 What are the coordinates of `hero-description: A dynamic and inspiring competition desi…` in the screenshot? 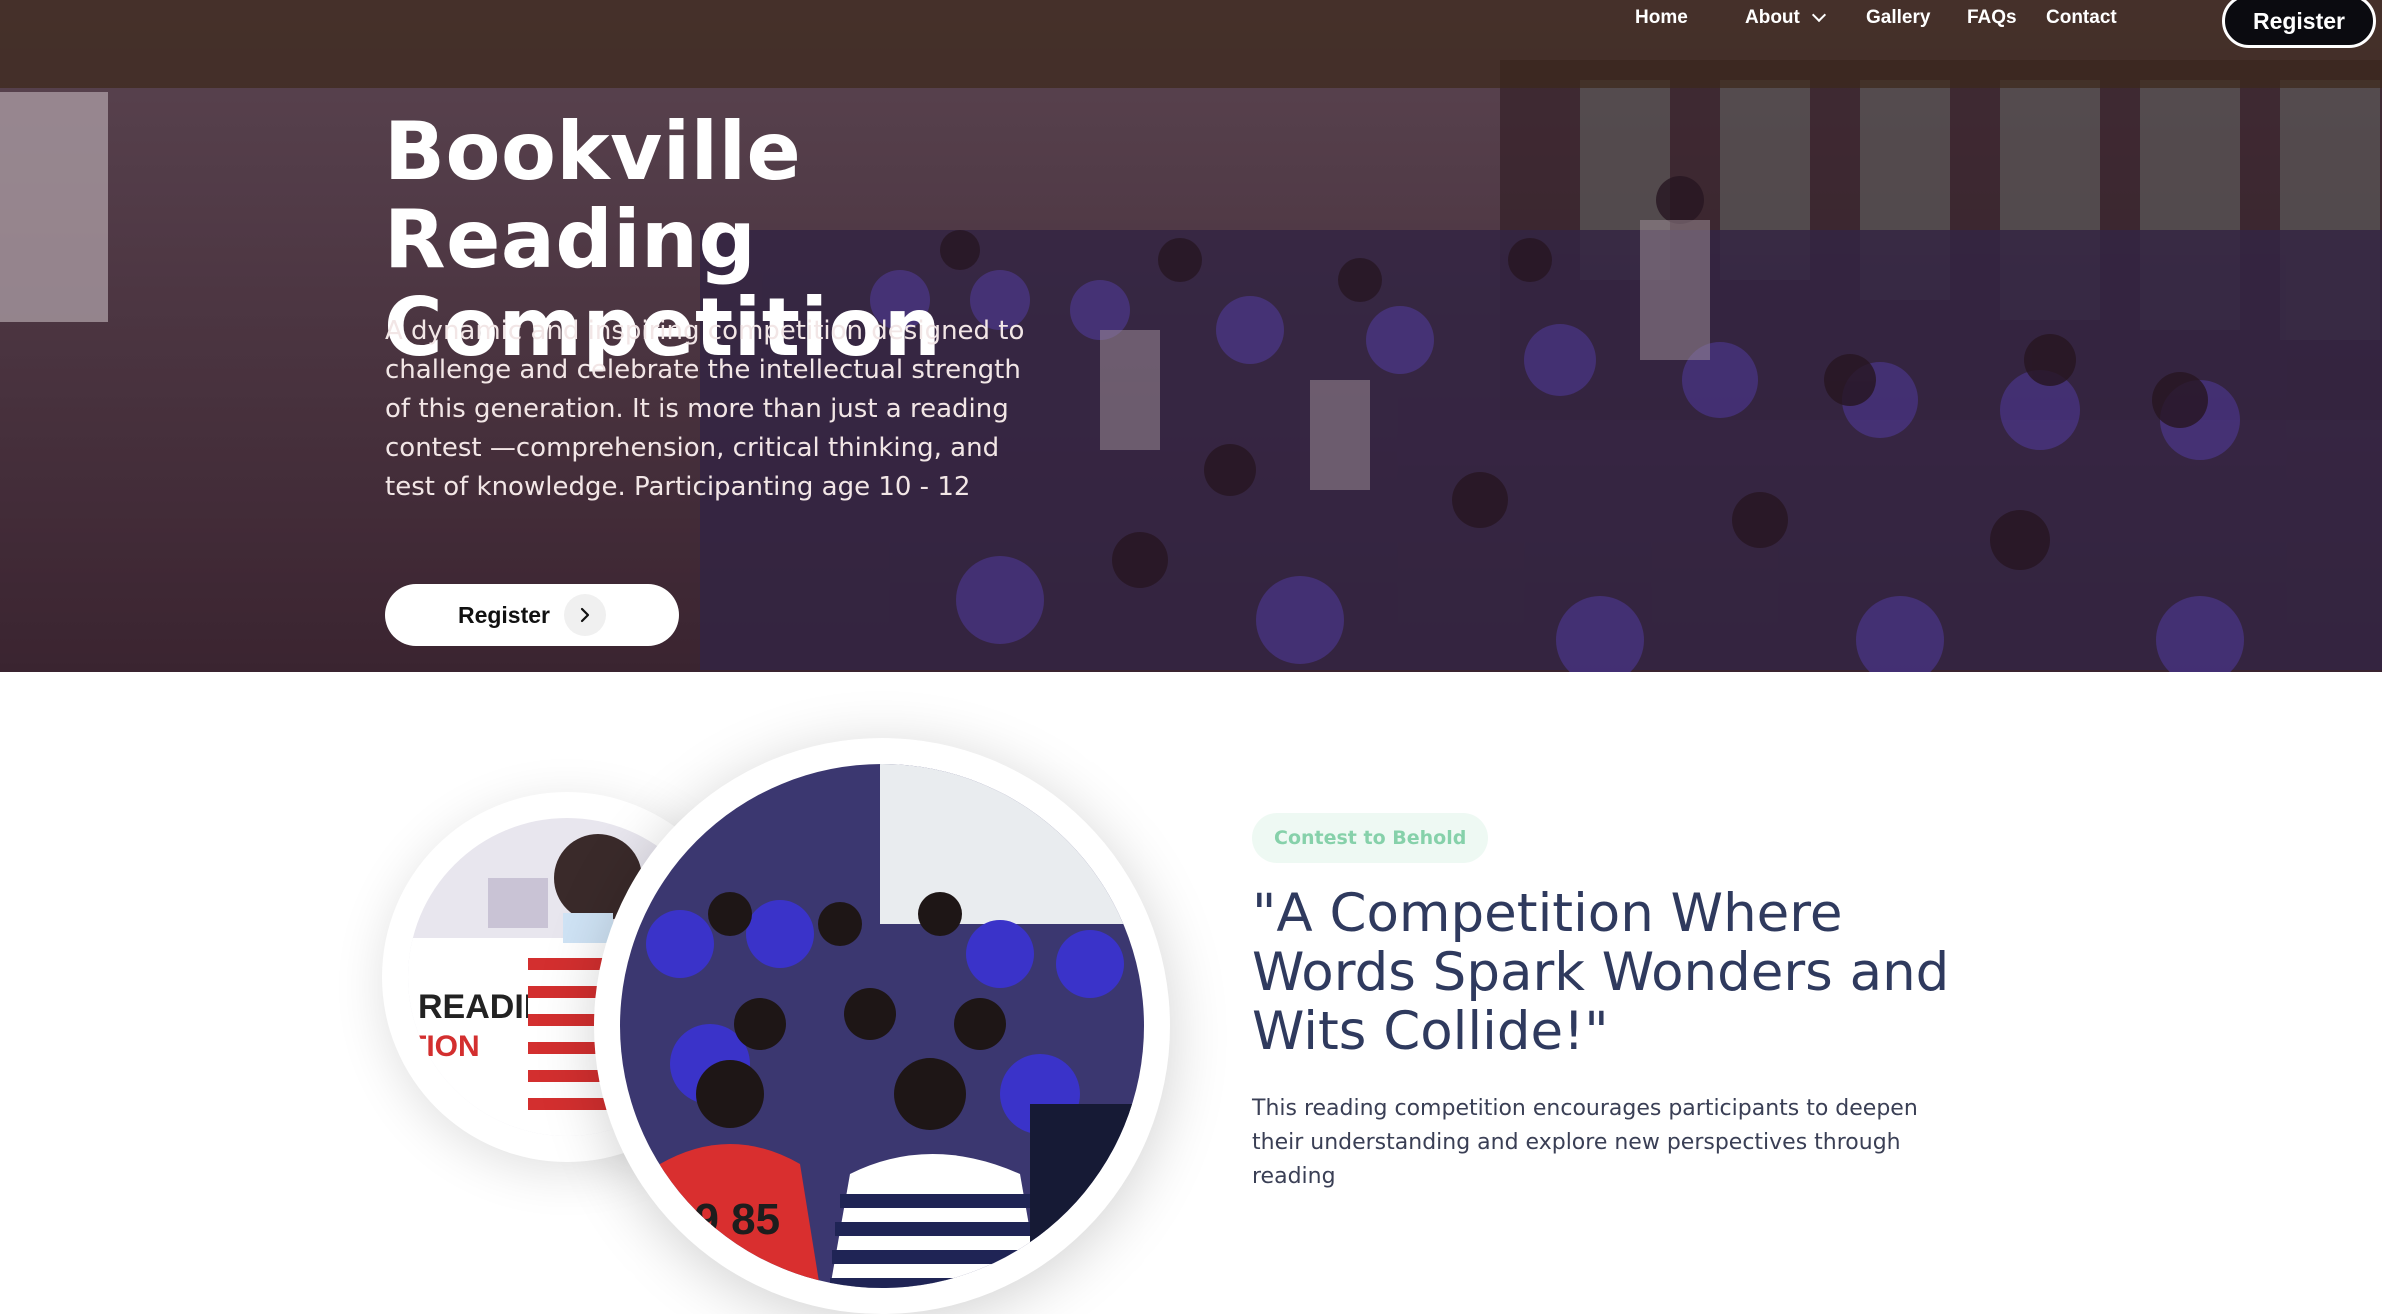 It's located at (705, 409).